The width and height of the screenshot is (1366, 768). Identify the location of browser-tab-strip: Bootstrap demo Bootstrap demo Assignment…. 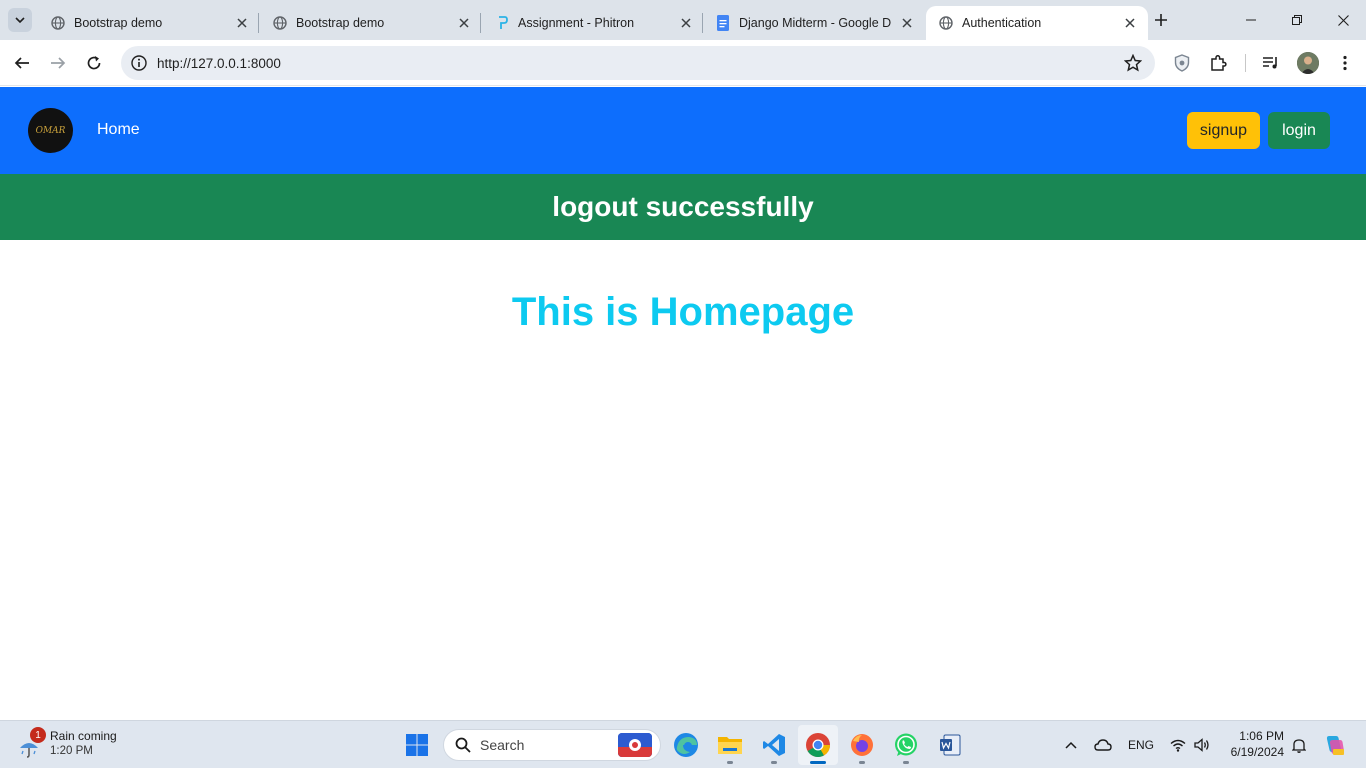
(683, 20).